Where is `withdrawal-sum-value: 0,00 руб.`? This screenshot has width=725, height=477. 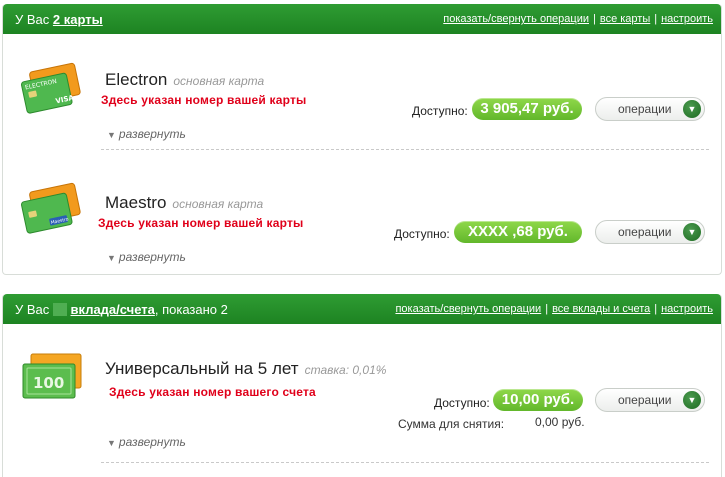
withdrawal-sum-value: 0,00 руб. is located at coordinates (560, 422).